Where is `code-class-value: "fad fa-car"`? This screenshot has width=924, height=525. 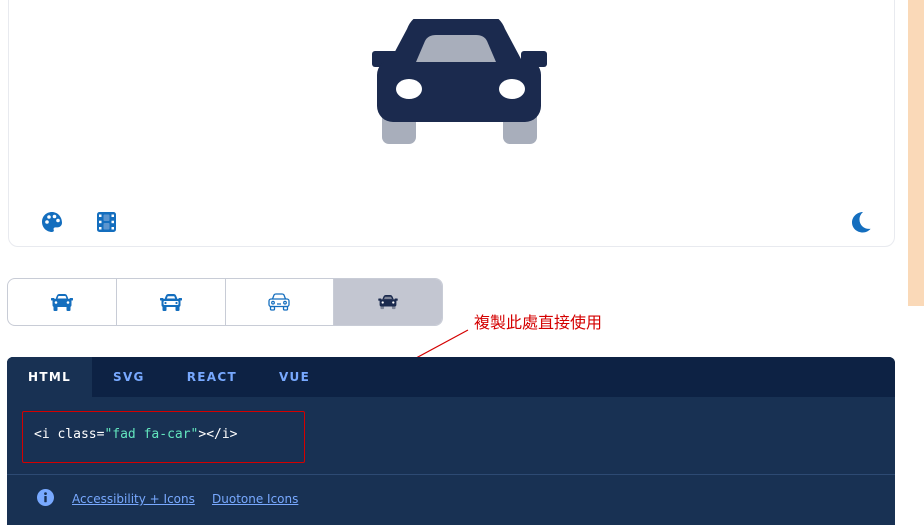
code-class-value: "fad fa-car" is located at coordinates (151, 434).